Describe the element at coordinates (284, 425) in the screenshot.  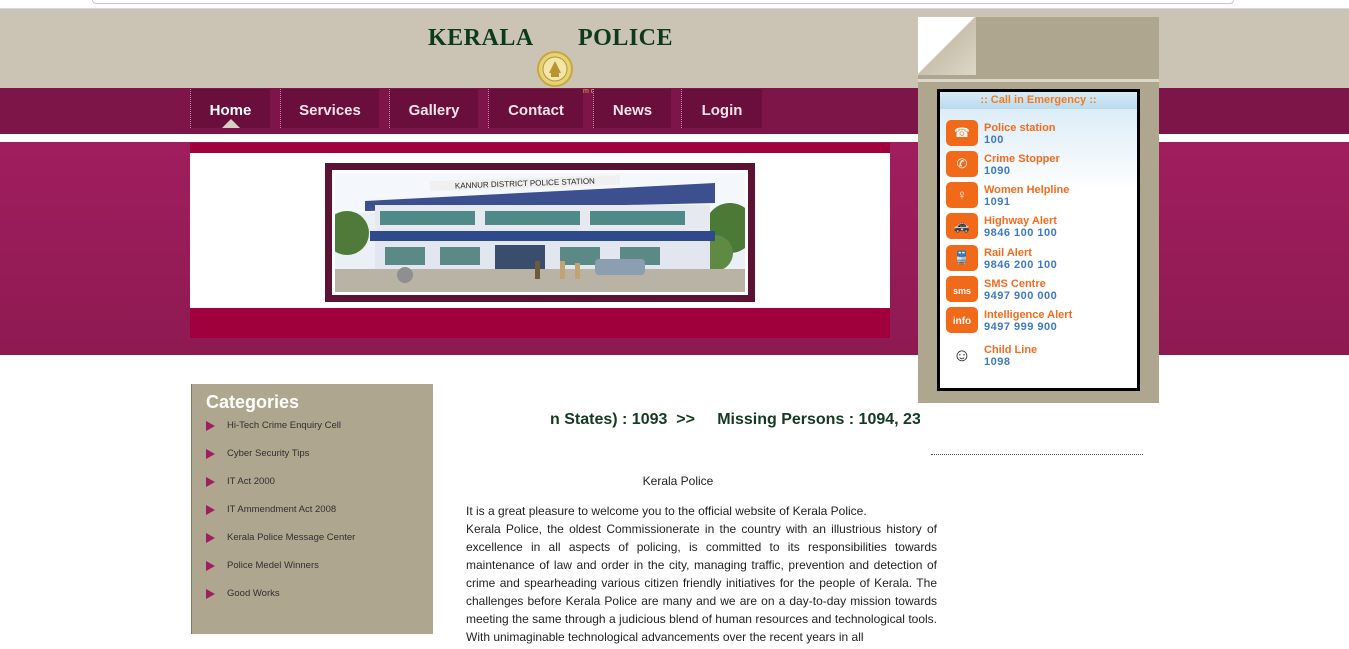
I see `category-label: Hi-Tech Crime Enquiry Cell` at that location.